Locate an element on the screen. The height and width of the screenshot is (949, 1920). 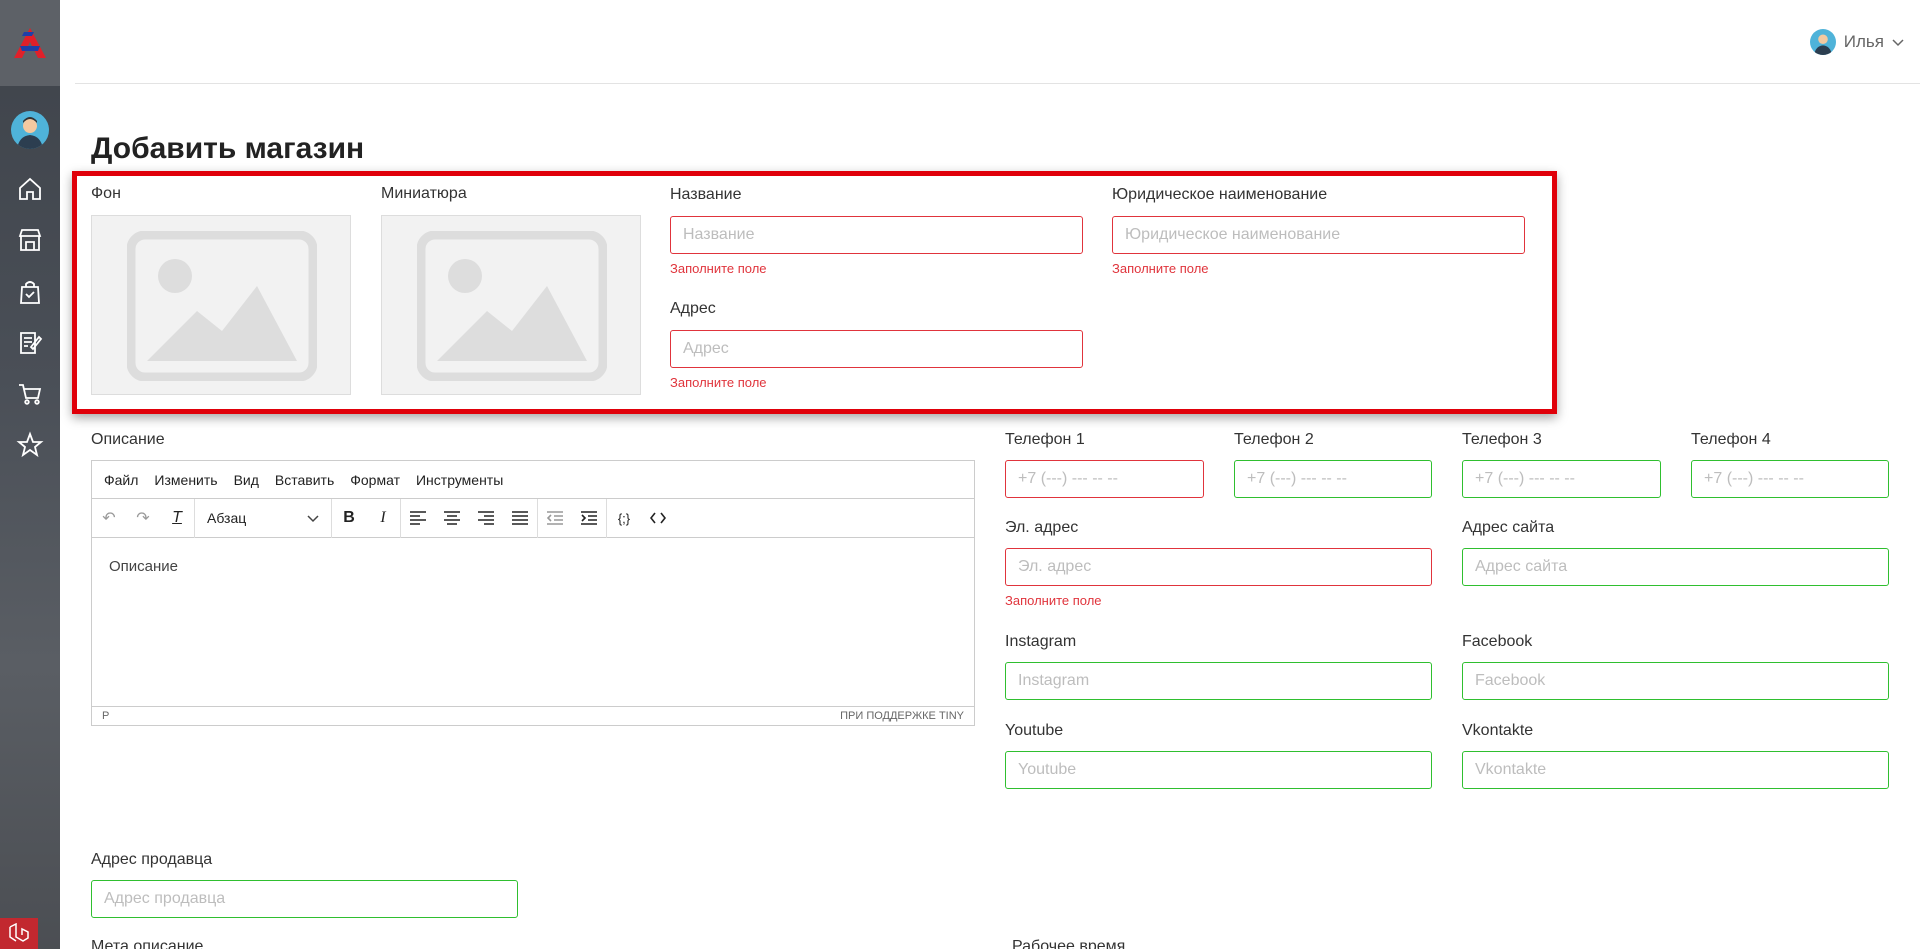
cart-icon is located at coordinates (30, 394).